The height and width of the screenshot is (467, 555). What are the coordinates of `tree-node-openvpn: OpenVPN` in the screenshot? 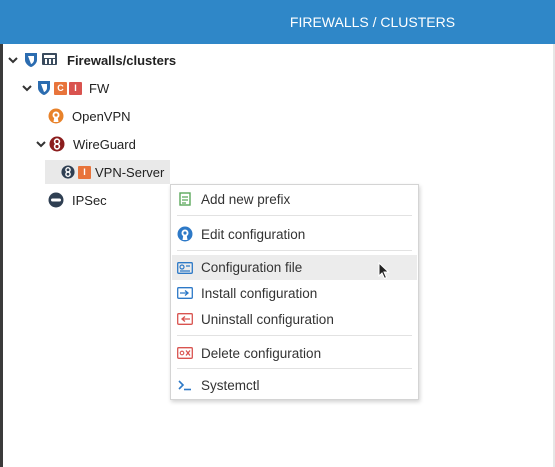 It's located at (89, 116).